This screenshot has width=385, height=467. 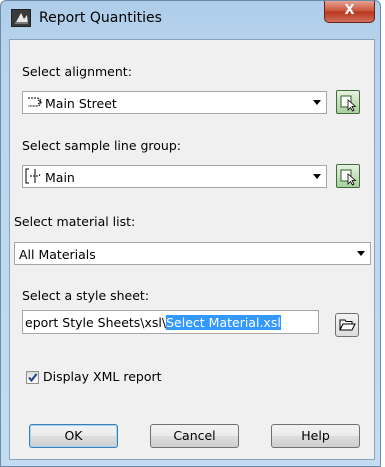 I want to click on check-icon, so click(x=33, y=378).